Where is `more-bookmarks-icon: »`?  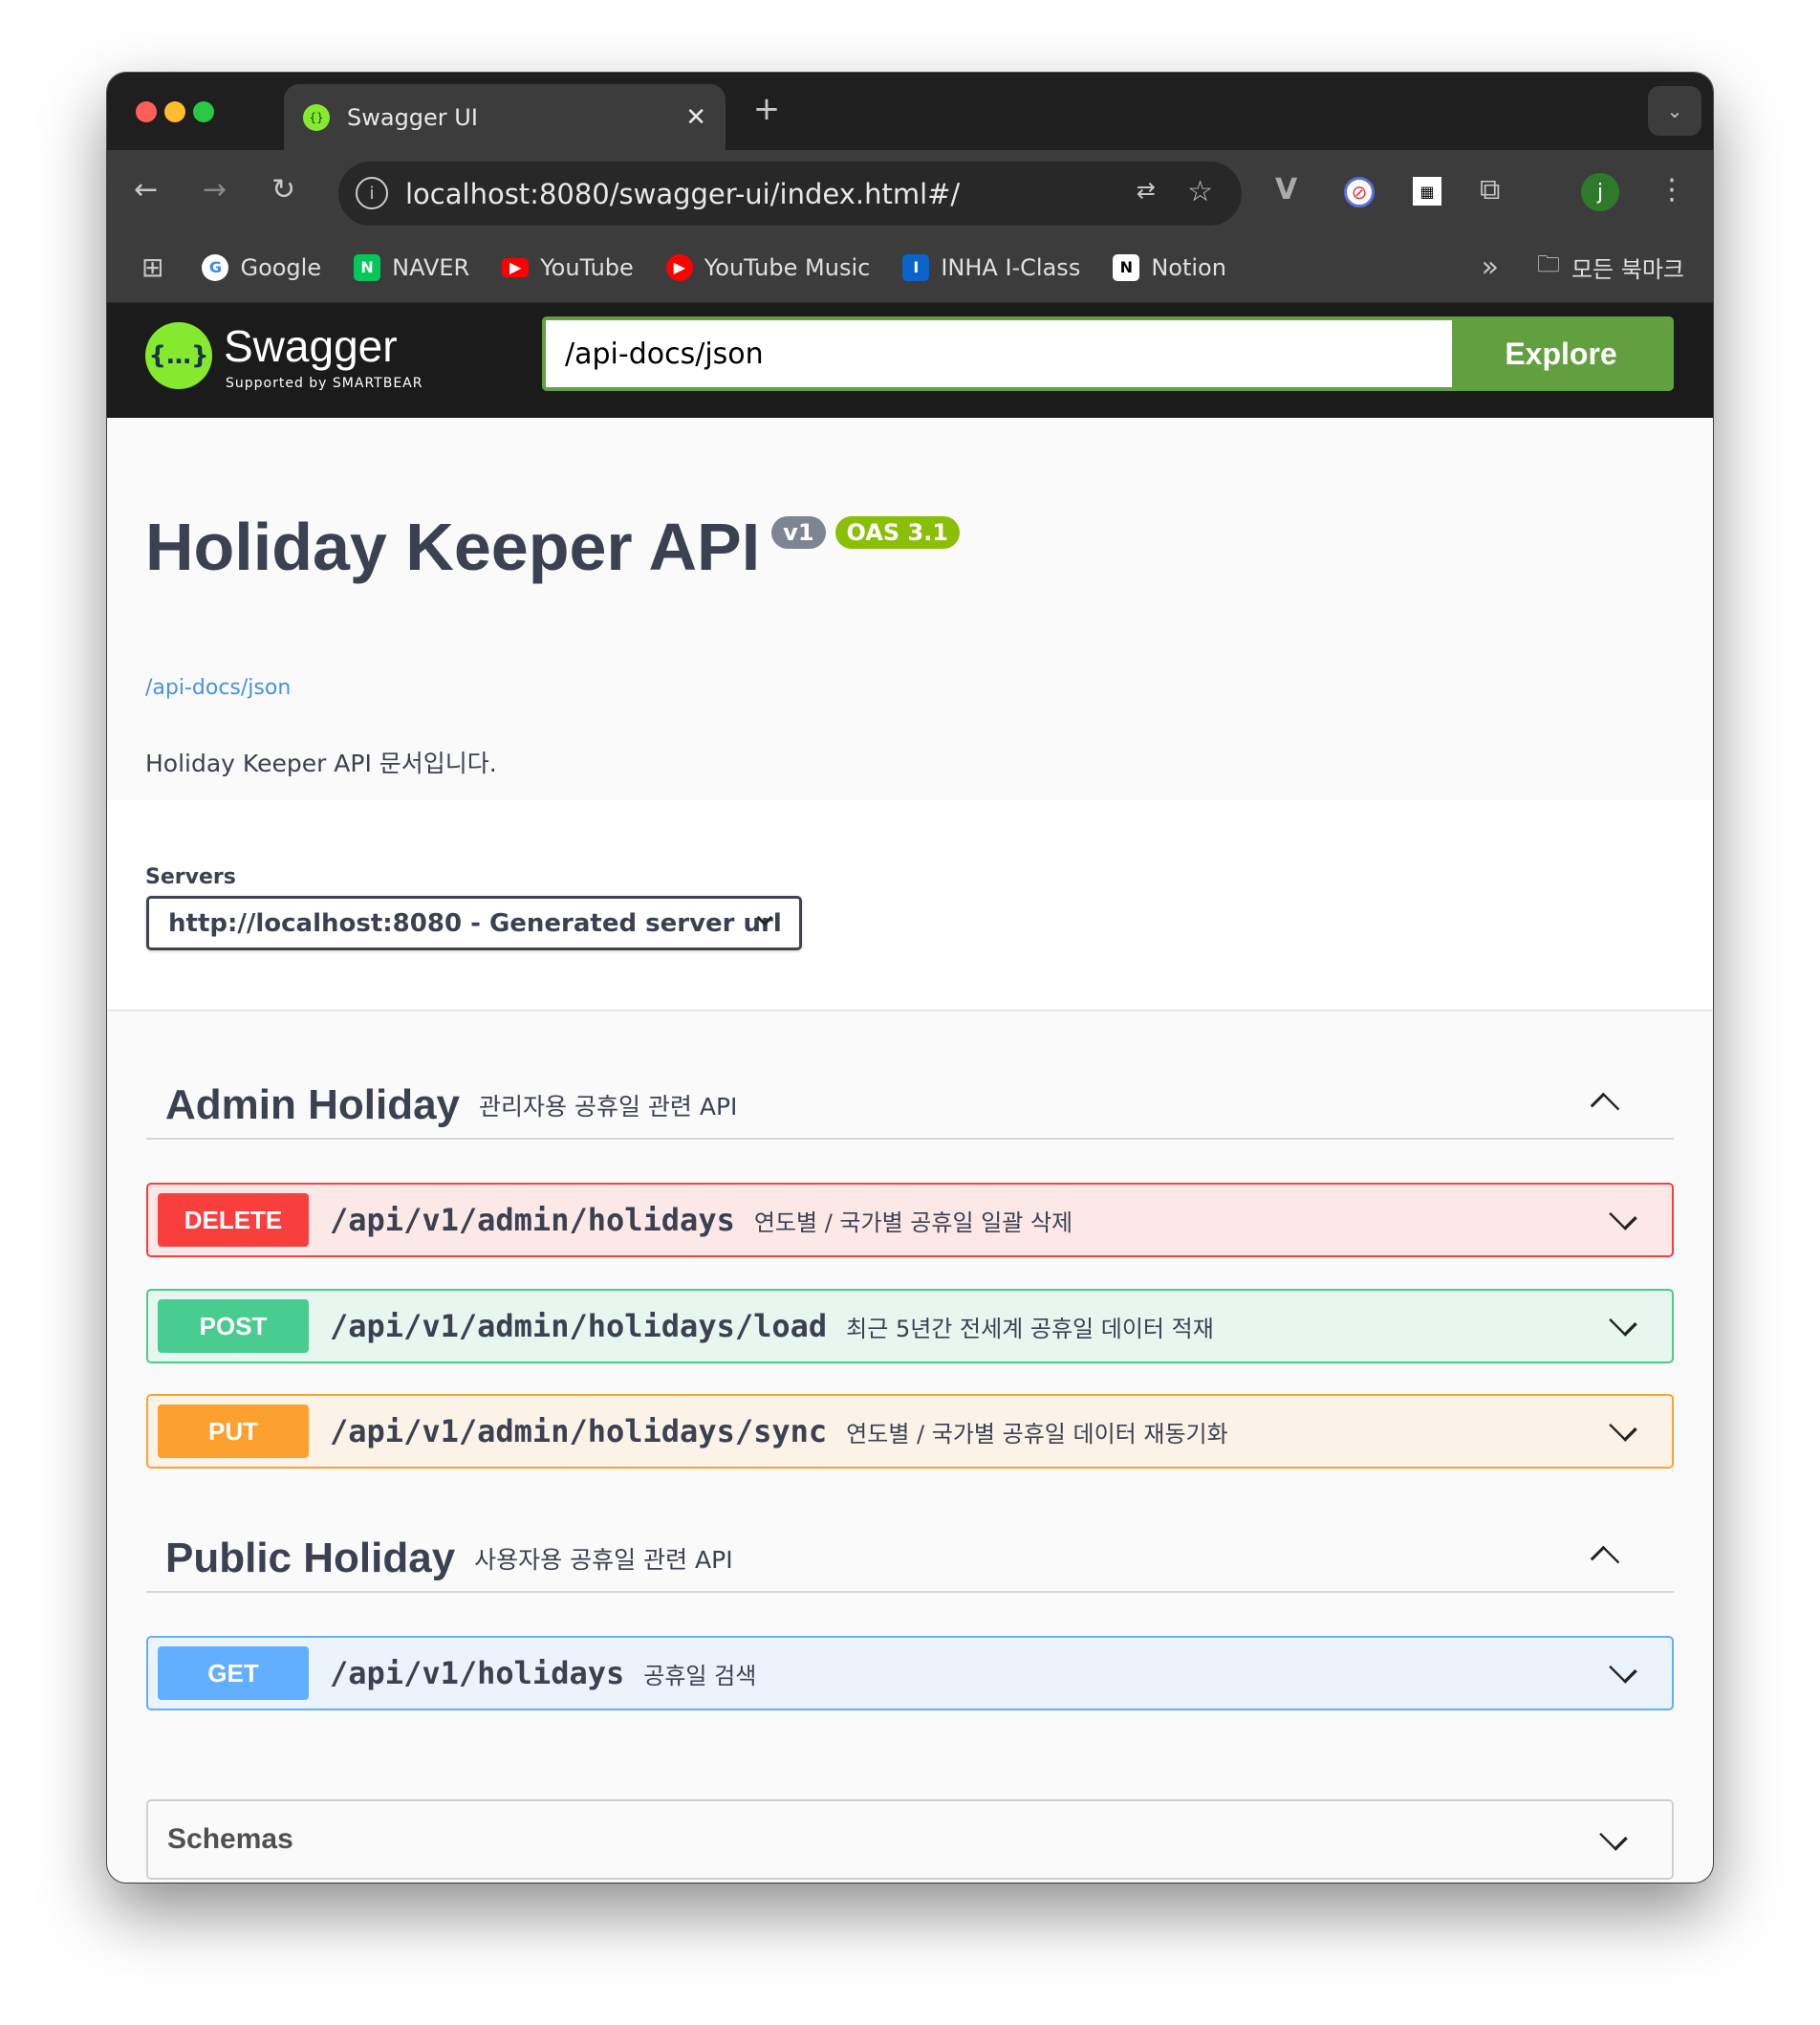 more-bookmarks-icon: » is located at coordinates (1491, 267).